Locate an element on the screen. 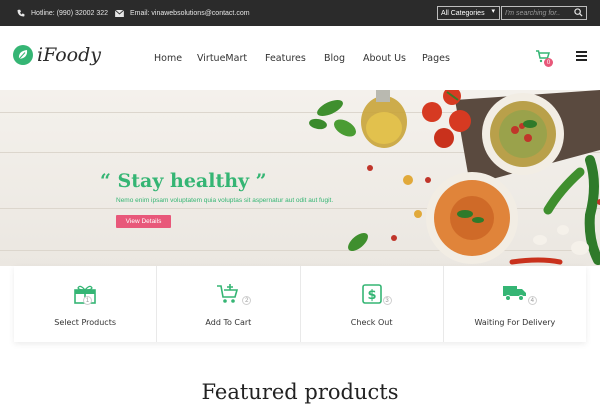  oil-bottle-image is located at coordinates (384, 119).